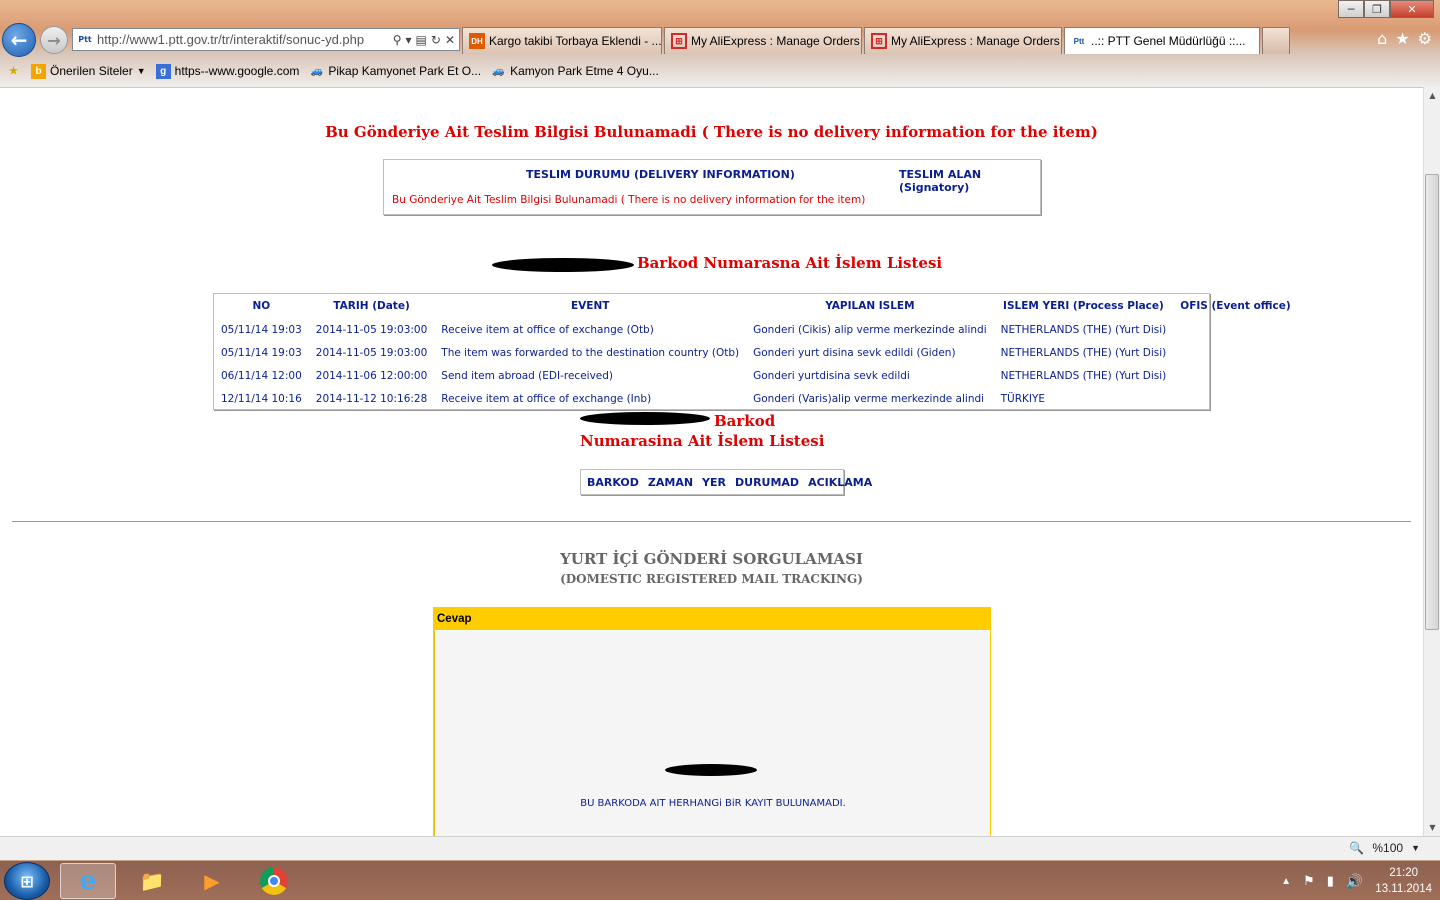 The image size is (1440, 900). I want to click on col-zaman: ZAMAN, so click(670, 482).